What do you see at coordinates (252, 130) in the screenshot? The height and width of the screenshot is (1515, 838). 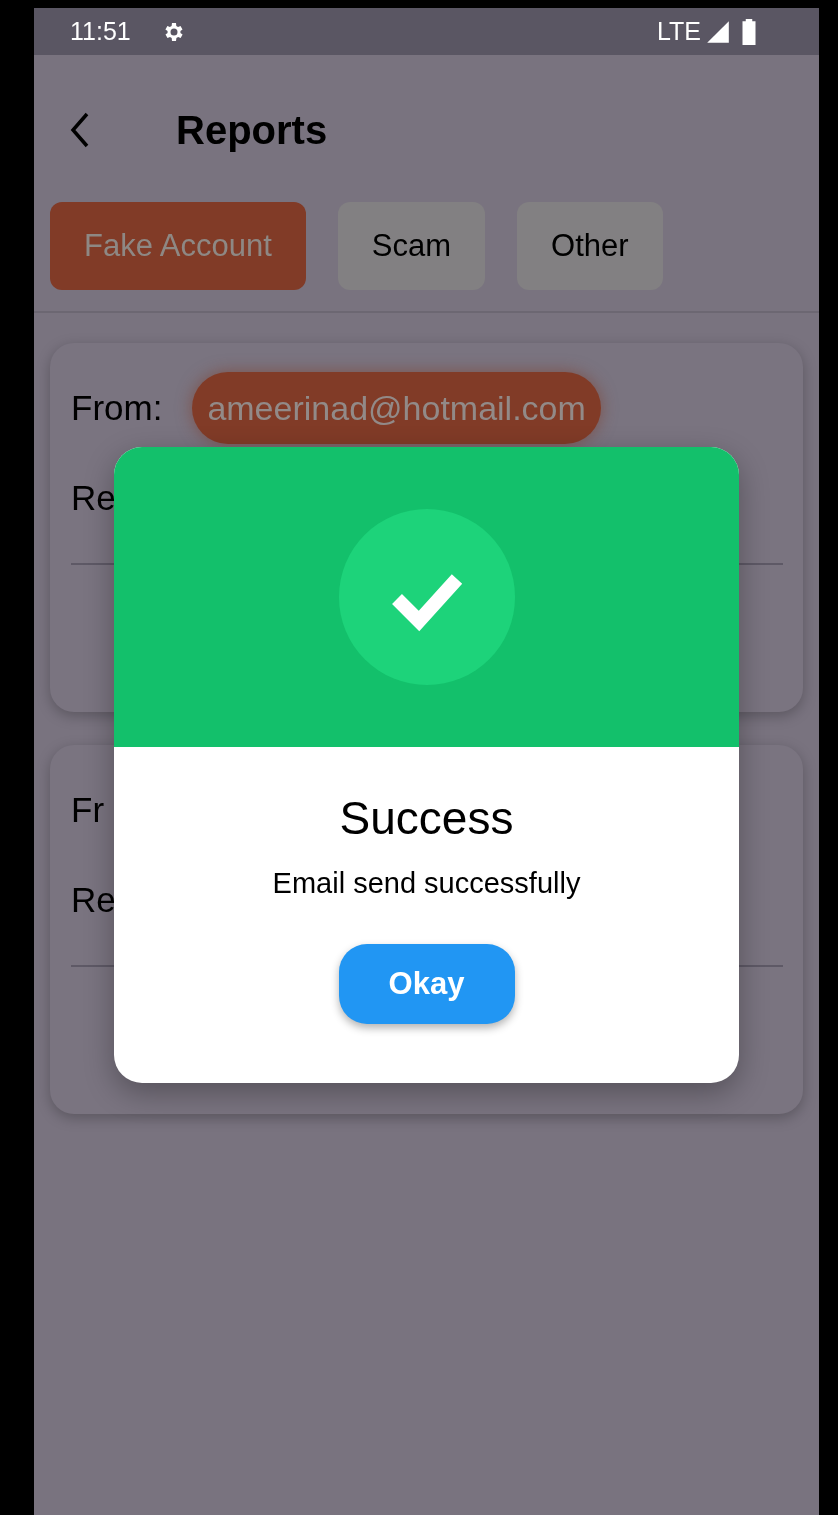 I see `page-title: Reports` at bounding box center [252, 130].